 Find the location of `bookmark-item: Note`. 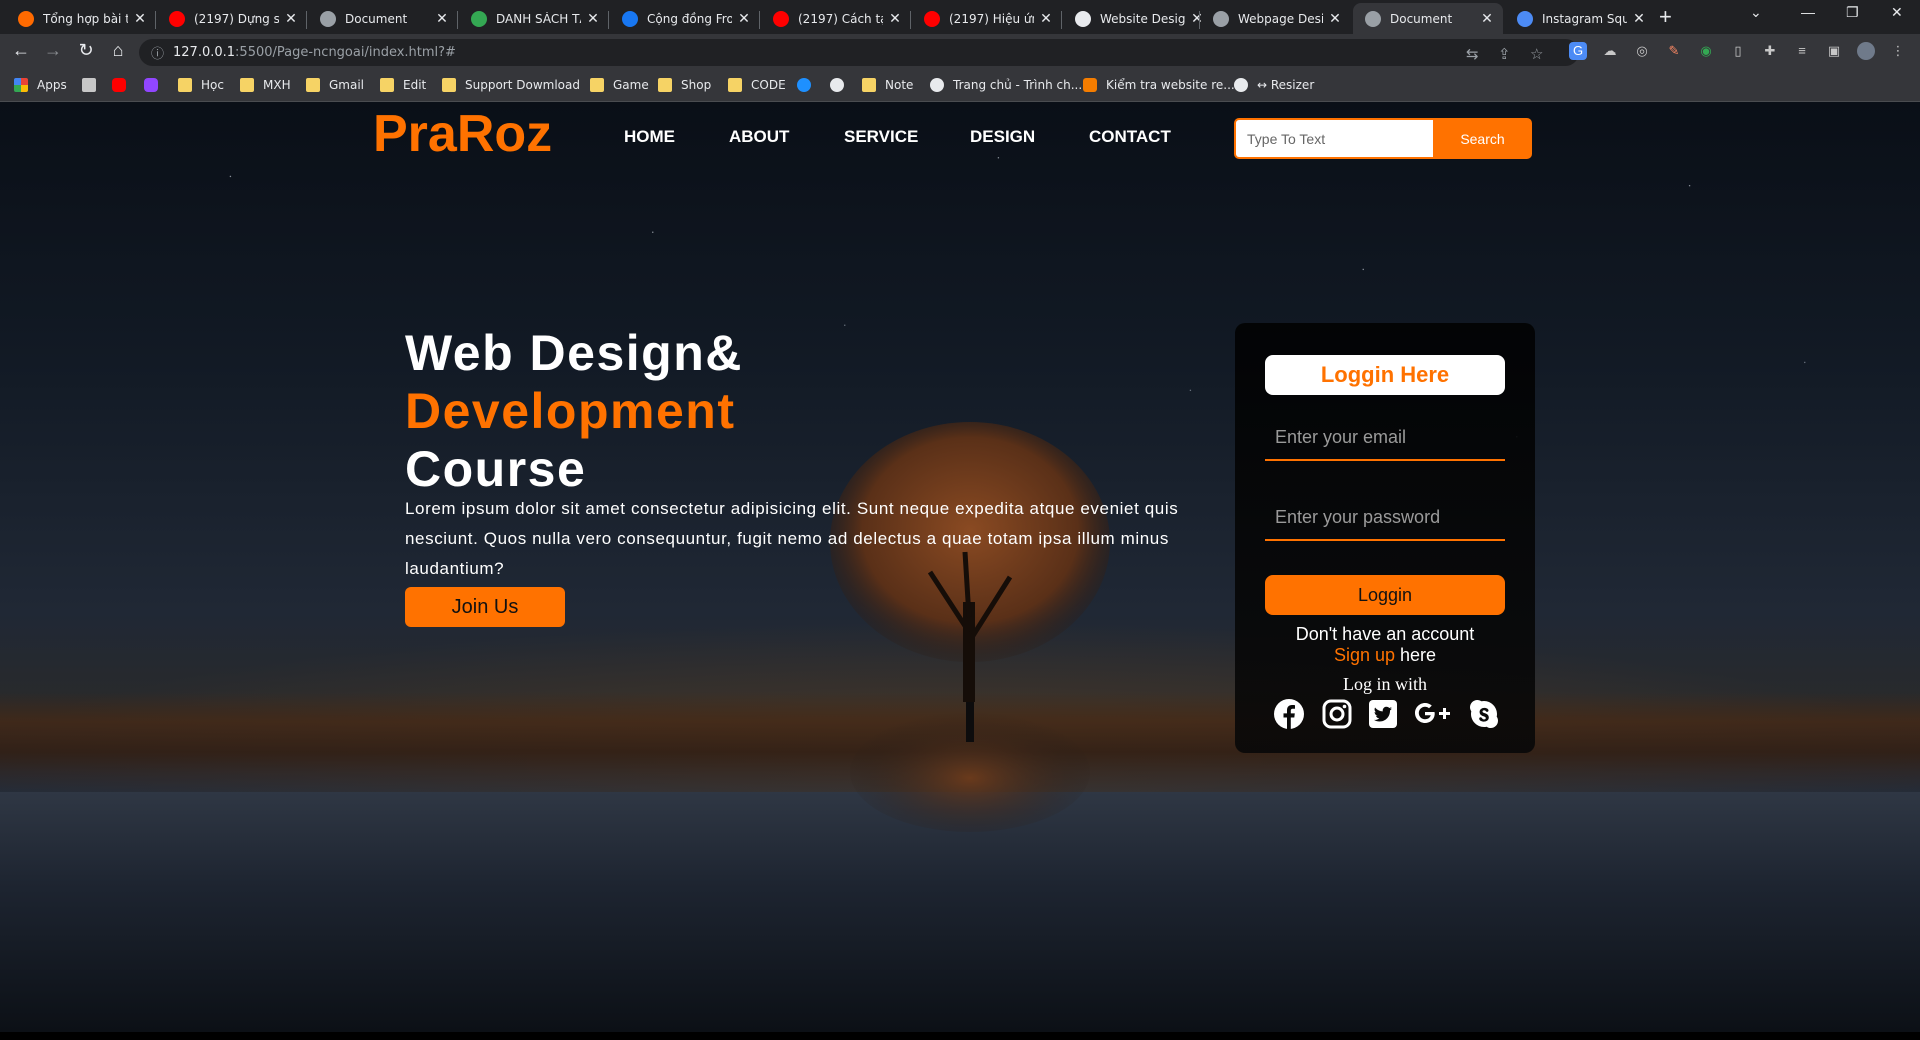

bookmark-item: Note is located at coordinates (887, 85).